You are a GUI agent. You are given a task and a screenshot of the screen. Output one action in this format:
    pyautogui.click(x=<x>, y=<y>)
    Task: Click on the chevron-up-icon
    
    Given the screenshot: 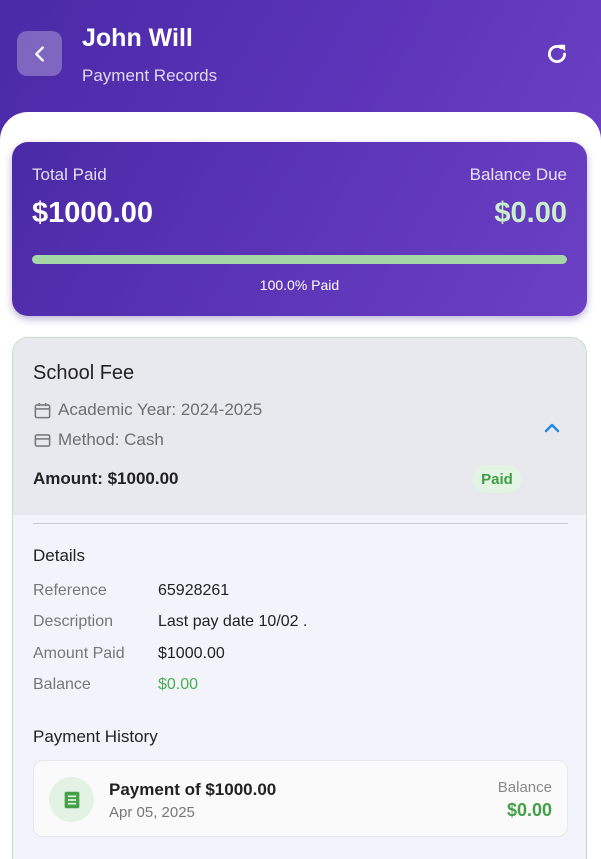 What is the action you would take?
    pyautogui.click(x=552, y=428)
    